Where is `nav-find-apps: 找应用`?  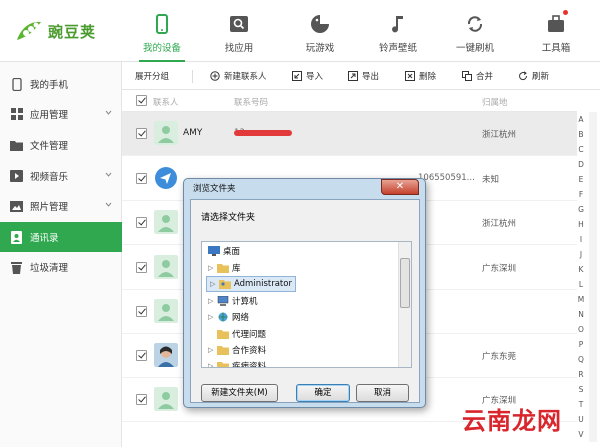
nav-find-apps: 找应用 is located at coordinates (239, 31).